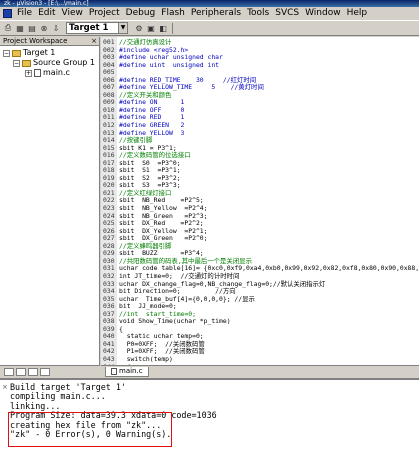 The width and height of the screenshot is (419, 464). I want to click on templates-tab-icon, so click(45, 371).